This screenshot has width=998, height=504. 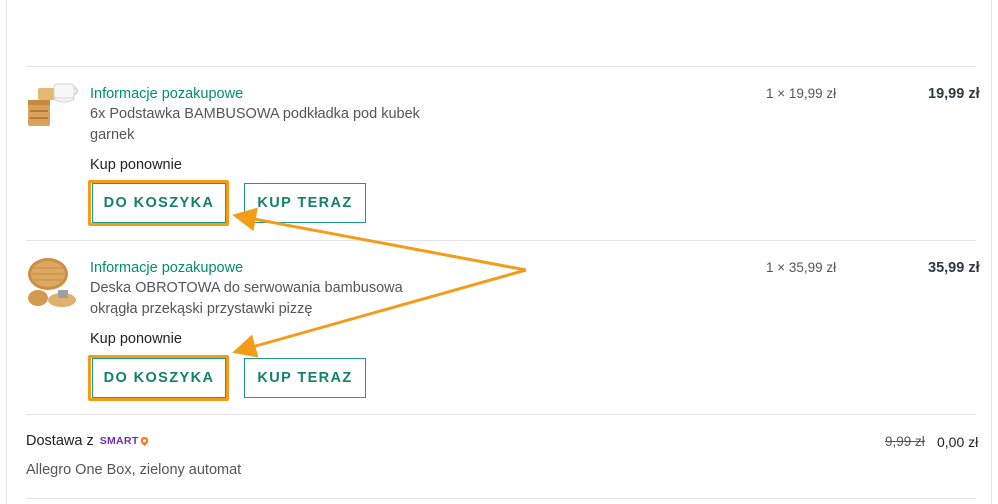 I want to click on annotation-arrow-to-first, so click(x=379, y=239).